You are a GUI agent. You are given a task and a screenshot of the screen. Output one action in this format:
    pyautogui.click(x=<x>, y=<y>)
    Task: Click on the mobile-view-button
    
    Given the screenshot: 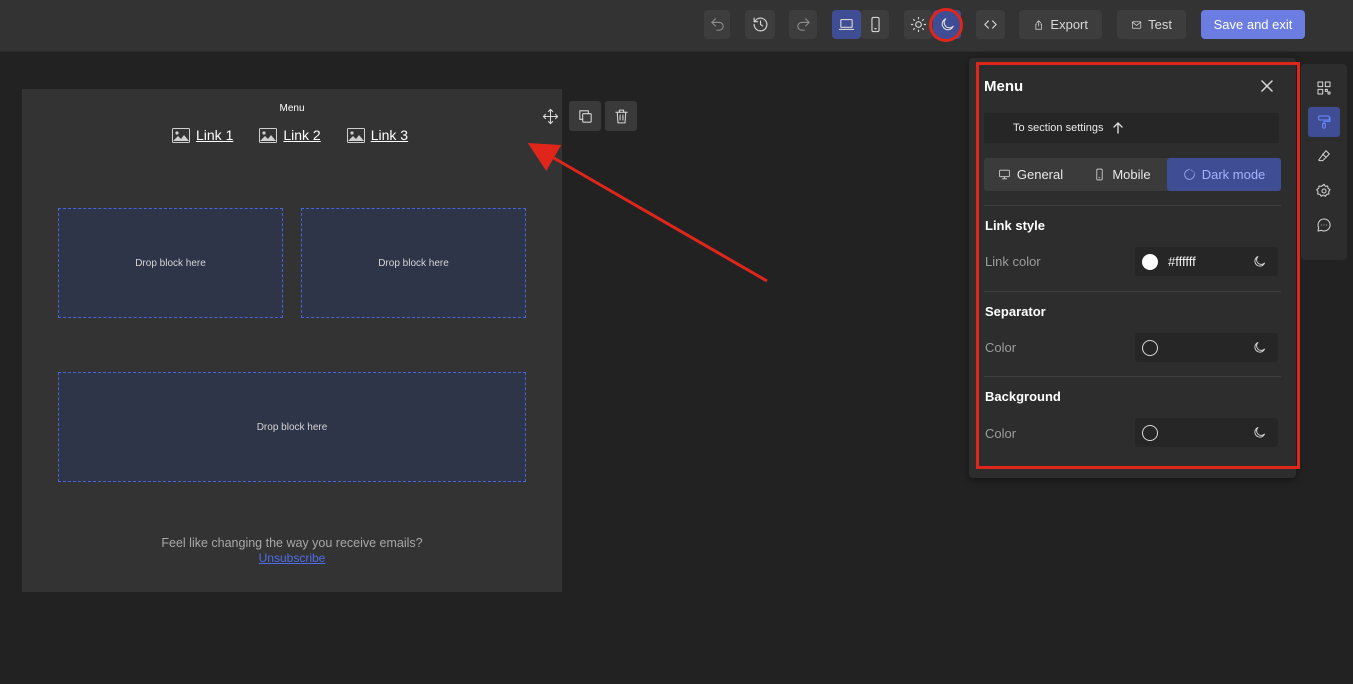 What is the action you would take?
    pyautogui.click(x=875, y=24)
    